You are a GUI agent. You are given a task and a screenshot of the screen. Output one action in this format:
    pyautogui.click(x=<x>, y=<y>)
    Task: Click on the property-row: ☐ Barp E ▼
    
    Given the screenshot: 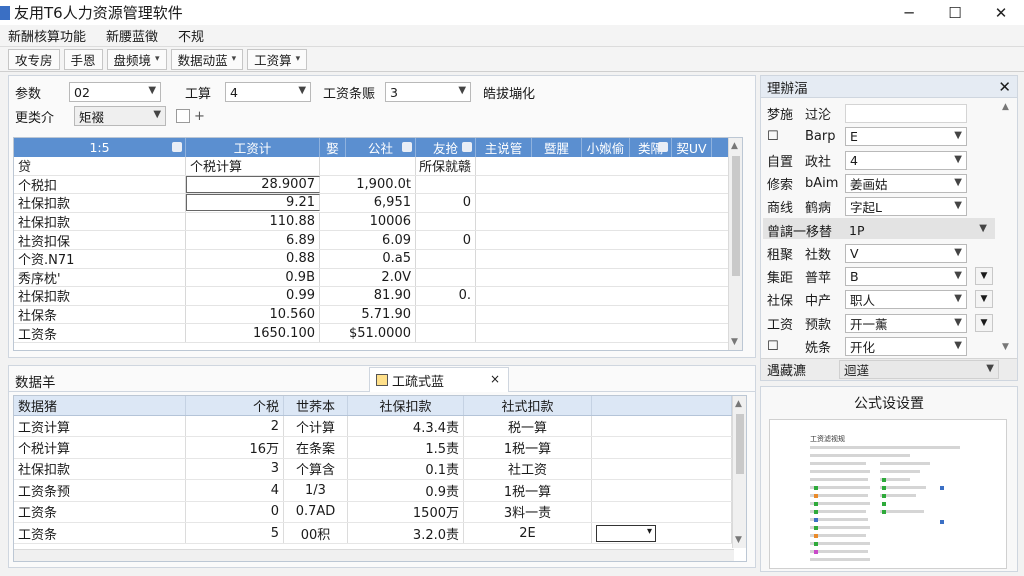 What is the action you would take?
    pyautogui.click(x=867, y=136)
    